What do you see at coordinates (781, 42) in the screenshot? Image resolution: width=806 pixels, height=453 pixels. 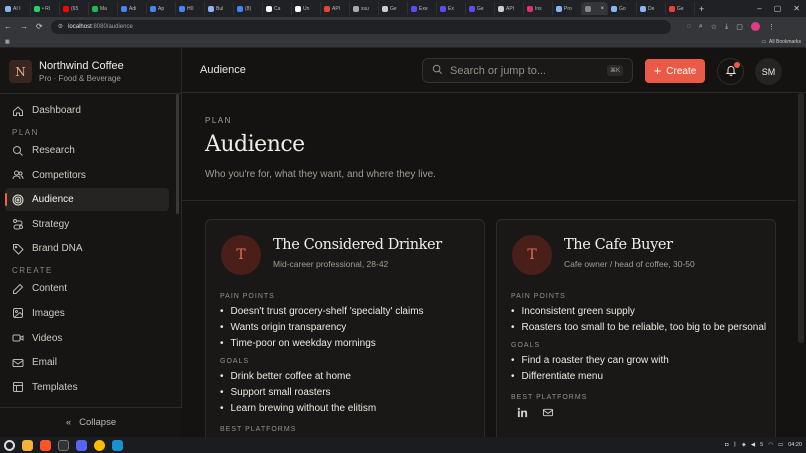 I see `all-bookmarks-button: ▭ All Bookmarks` at bounding box center [781, 42].